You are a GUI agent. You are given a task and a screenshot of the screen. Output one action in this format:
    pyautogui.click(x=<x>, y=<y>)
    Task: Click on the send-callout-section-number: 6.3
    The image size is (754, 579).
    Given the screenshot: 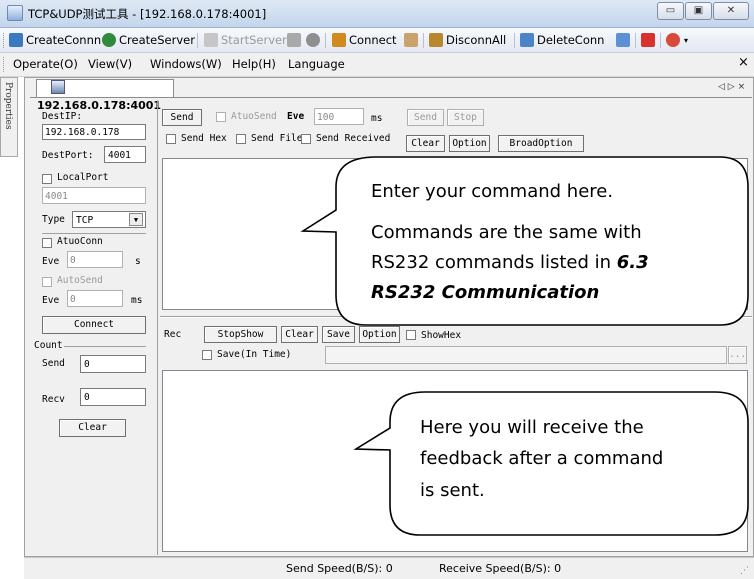 What is the action you would take?
    pyautogui.click(x=633, y=262)
    